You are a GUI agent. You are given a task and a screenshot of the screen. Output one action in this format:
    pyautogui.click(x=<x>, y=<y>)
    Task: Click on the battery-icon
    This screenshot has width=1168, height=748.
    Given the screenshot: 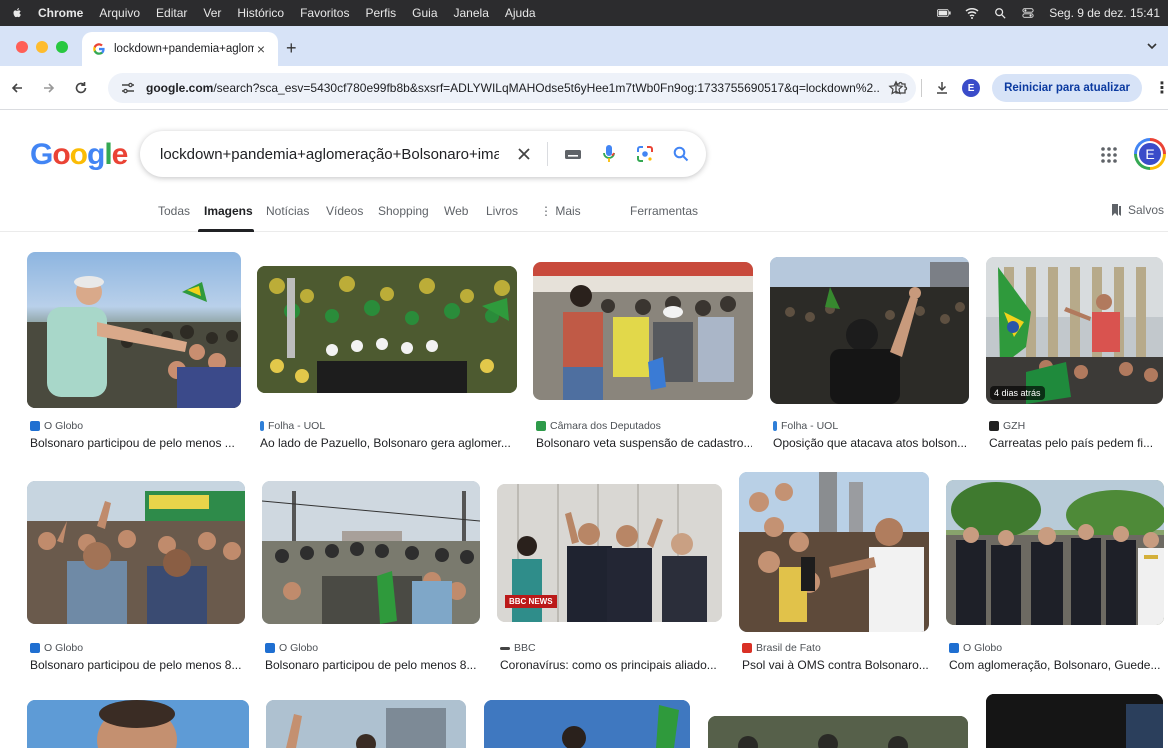 What is the action you would take?
    pyautogui.click(x=944, y=13)
    